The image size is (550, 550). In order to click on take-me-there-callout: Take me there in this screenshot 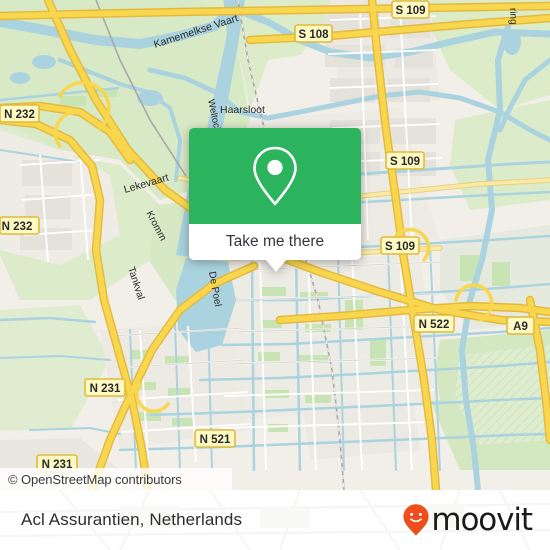, I will do `click(275, 200)`.